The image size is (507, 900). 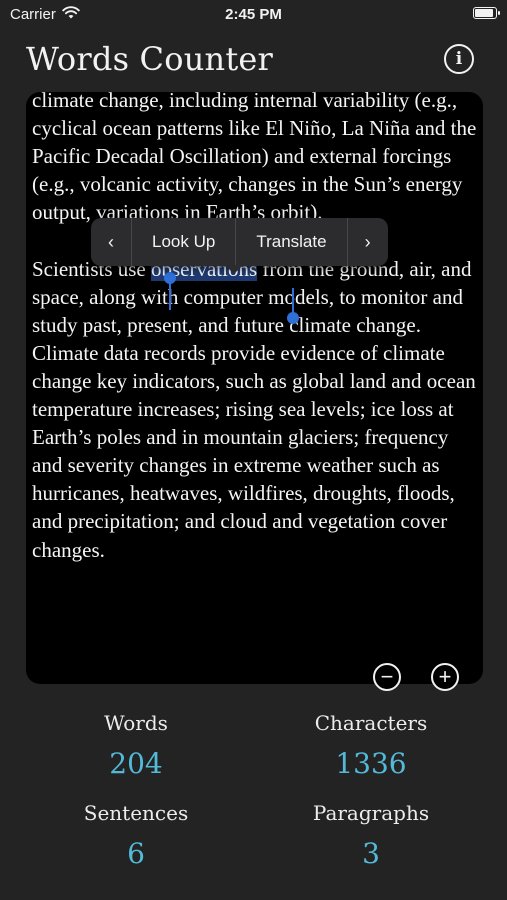 I want to click on stat-value: 204, so click(x=136, y=763).